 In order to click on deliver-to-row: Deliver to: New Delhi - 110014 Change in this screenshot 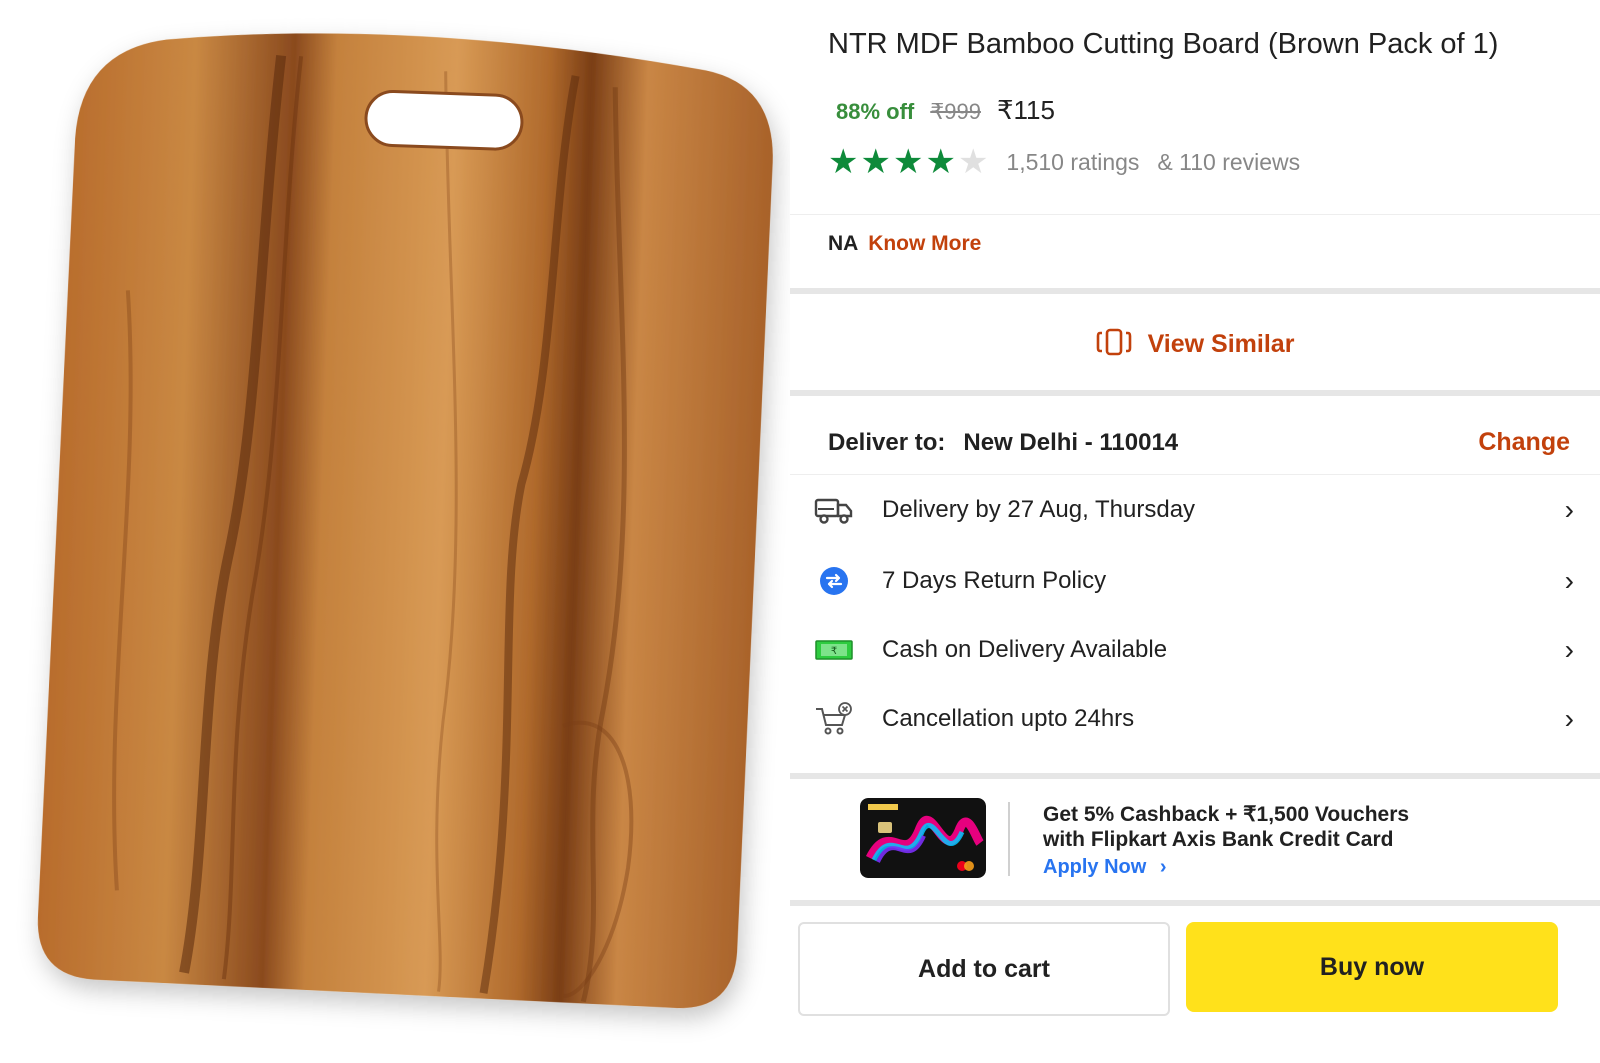, I will do `click(1199, 442)`.